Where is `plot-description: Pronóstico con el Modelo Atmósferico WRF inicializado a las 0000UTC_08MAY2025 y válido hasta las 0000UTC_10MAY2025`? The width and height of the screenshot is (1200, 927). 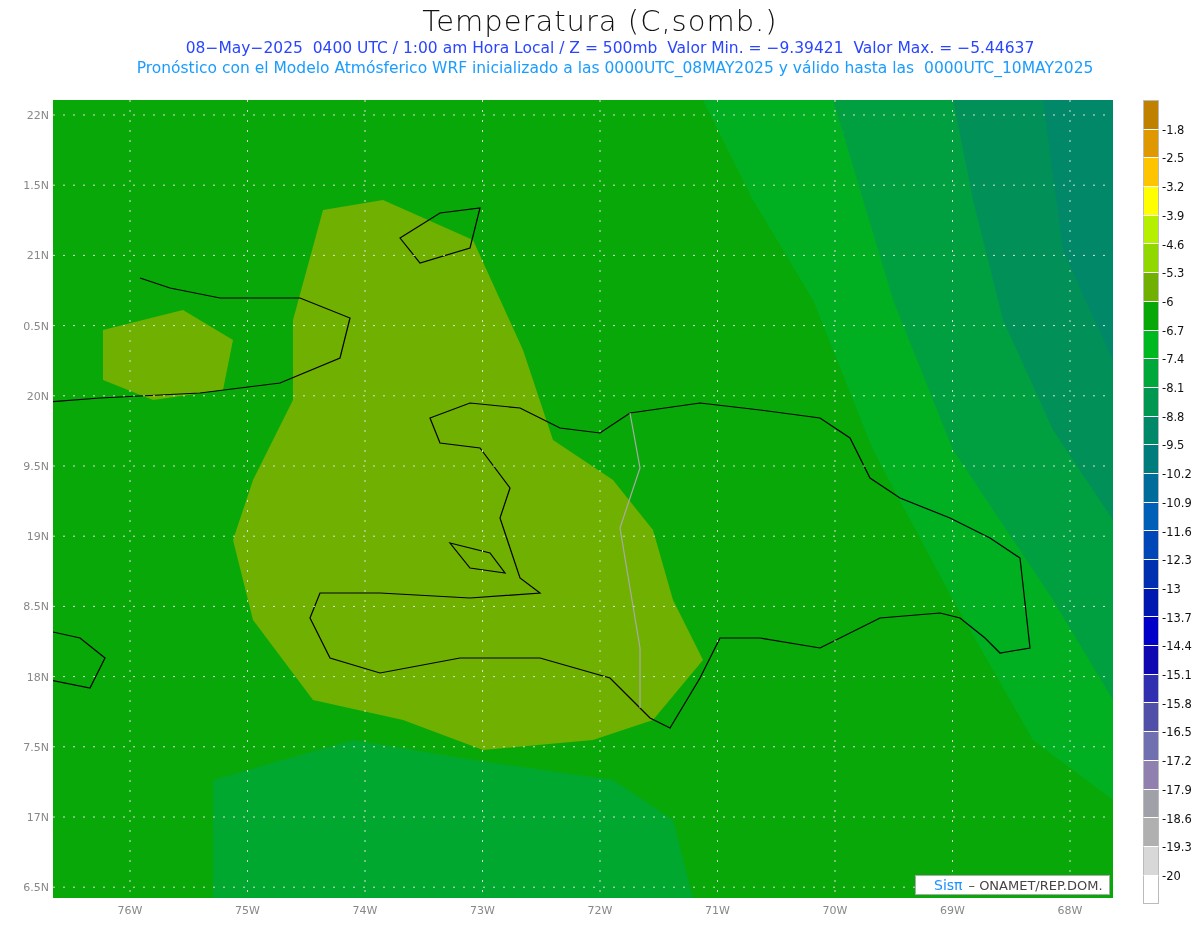 plot-description: Pronóstico con el Modelo Atmósferico WRF inicializado a las 0000UTC_08MAY2025 y válido hasta las 0000UTC_10MAY2025 is located at coordinates (615, 68).